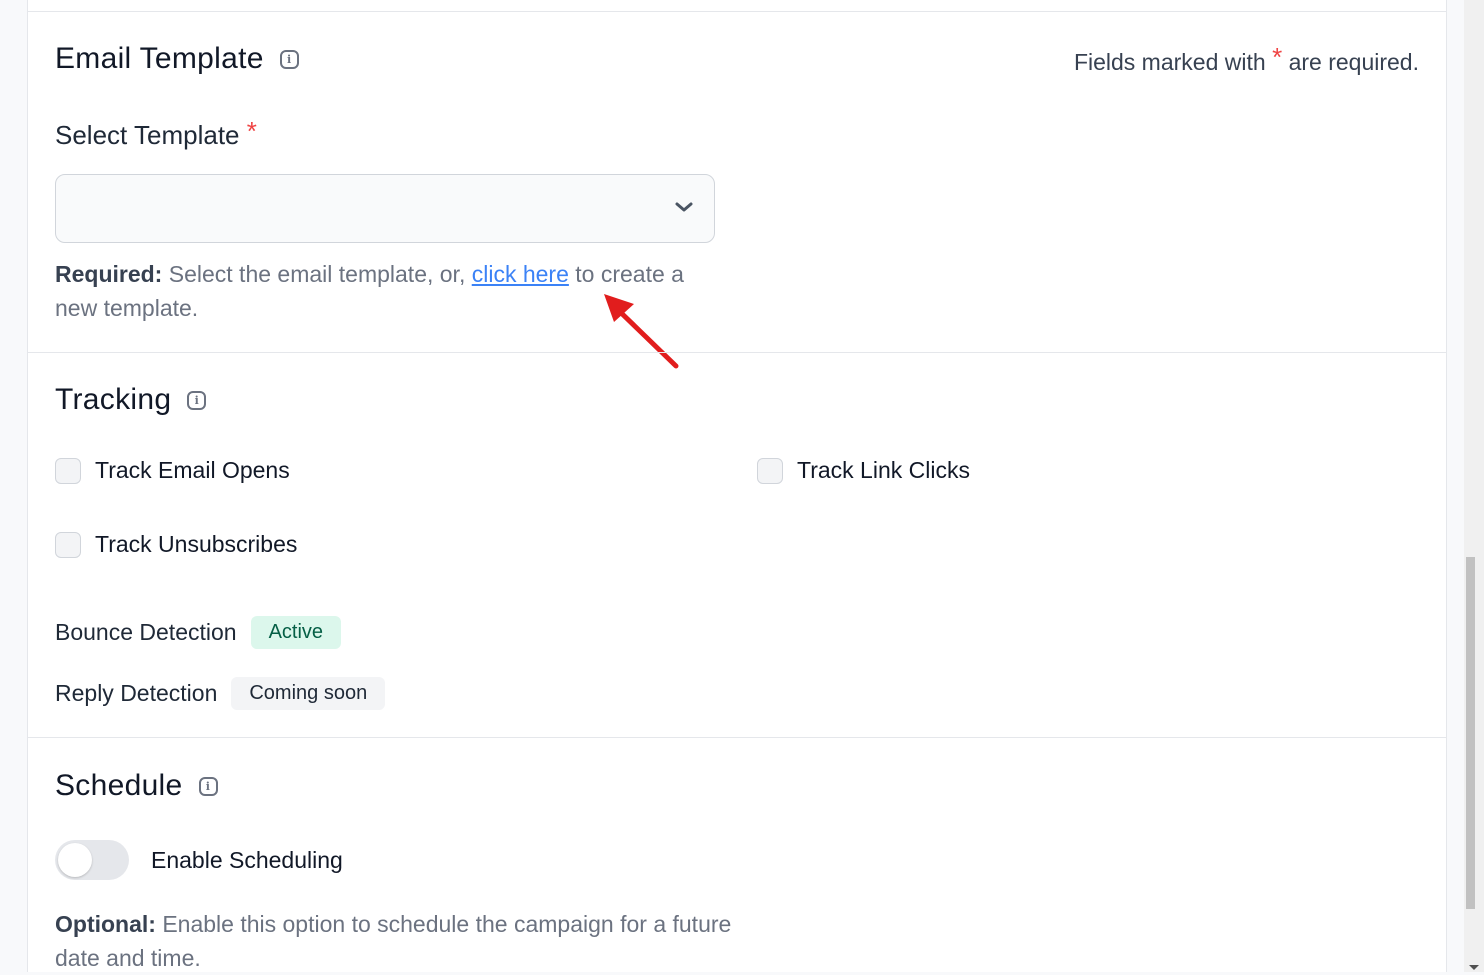 The image size is (1484, 975). I want to click on select-template-label: Select Template *, so click(156, 133).